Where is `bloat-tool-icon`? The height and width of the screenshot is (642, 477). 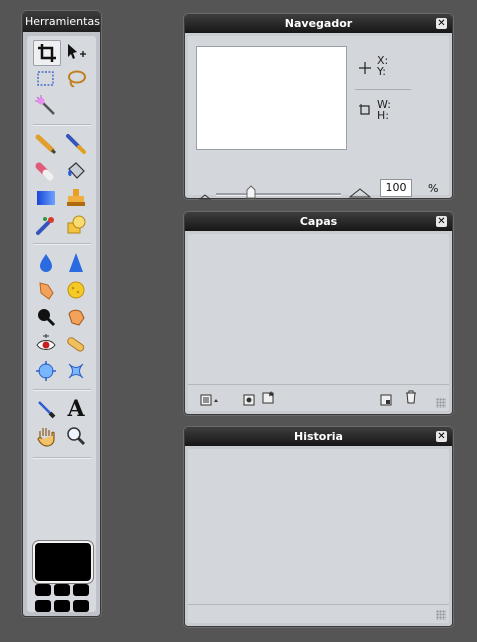
bloat-tool-icon is located at coordinates (46, 371).